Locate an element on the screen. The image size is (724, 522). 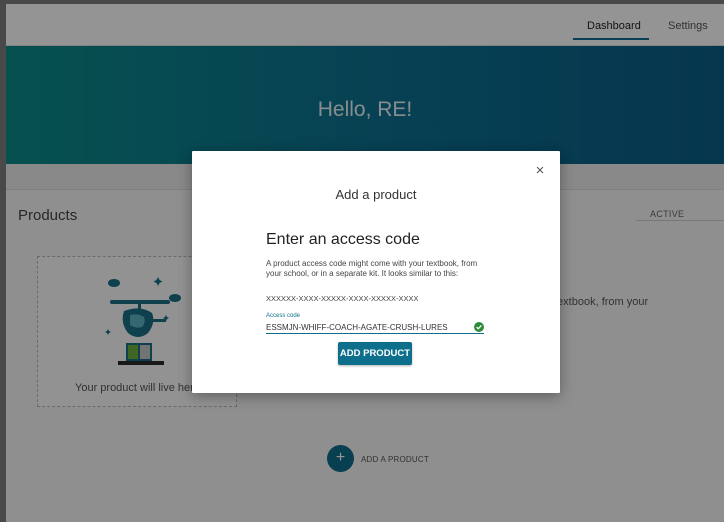
access-code-label: Access code is located at coordinates (283, 316).